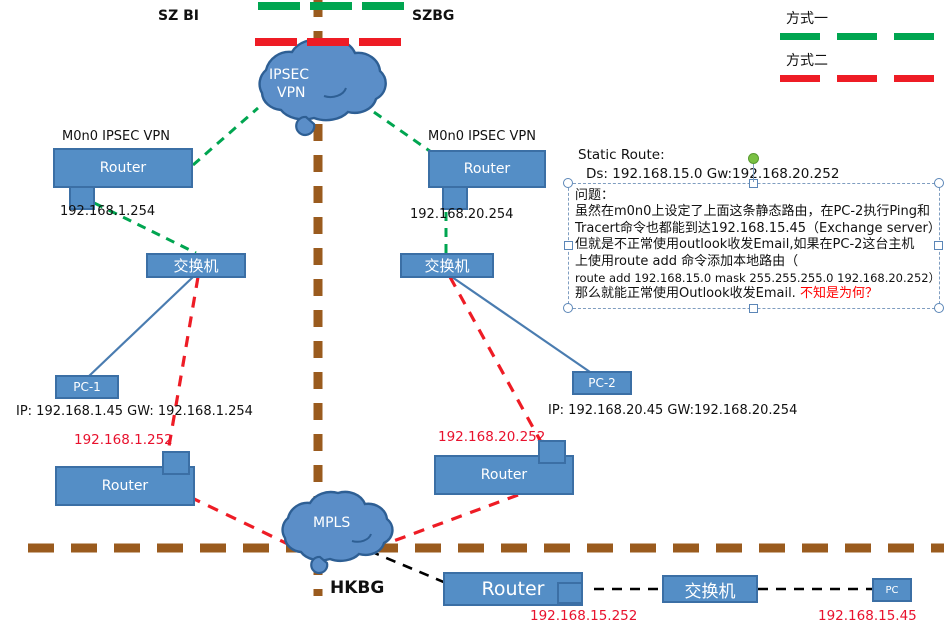 The width and height of the screenshot is (944, 629). I want to click on selection-handle-bottom-left, so click(568, 308).